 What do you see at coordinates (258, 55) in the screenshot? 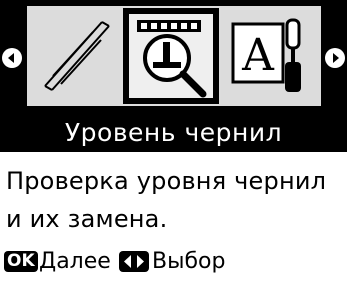
I see `svg-text: A` at bounding box center [258, 55].